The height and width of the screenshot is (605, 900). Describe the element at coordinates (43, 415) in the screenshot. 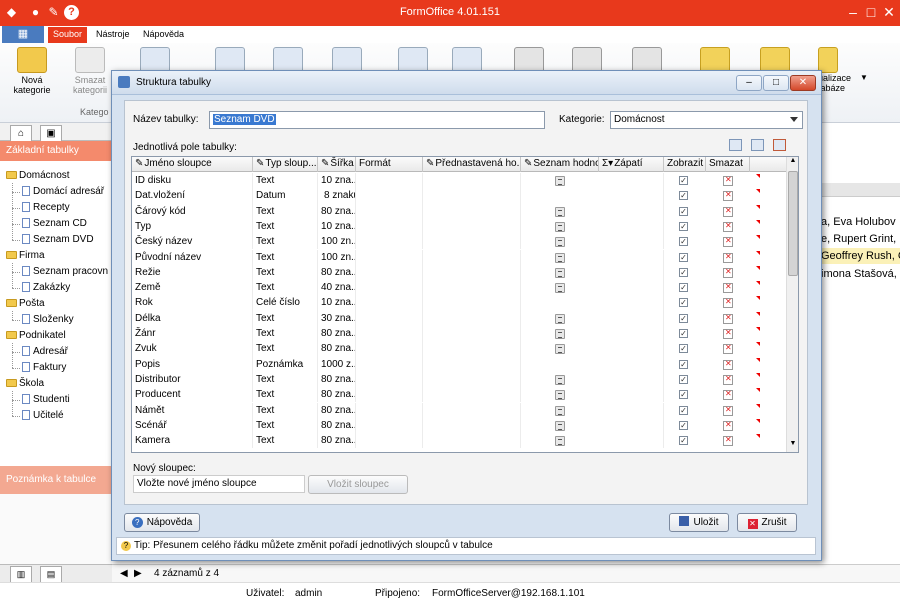

I see `tree-item: Učitelé` at that location.